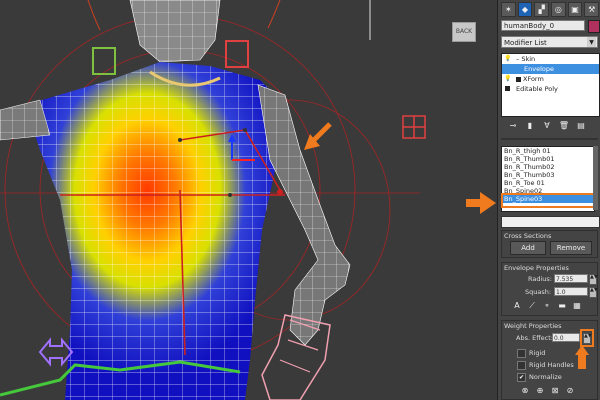 The image size is (600, 400). Describe the element at coordinates (564, 126) in the screenshot. I see `remove-modifier-icon: 🗑` at that location.